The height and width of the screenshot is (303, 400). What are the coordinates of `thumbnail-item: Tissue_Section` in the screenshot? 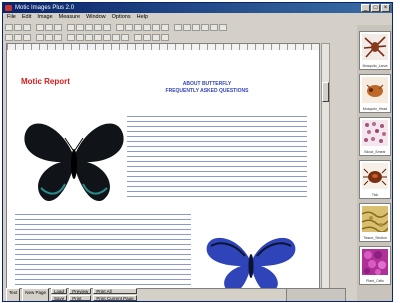 It's located at (375, 222).